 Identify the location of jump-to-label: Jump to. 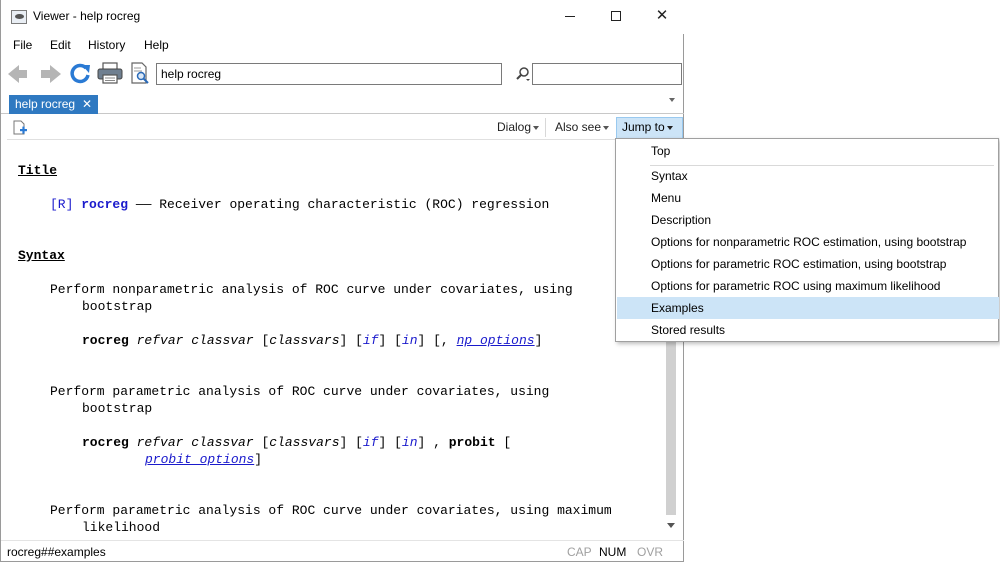
(643, 127).